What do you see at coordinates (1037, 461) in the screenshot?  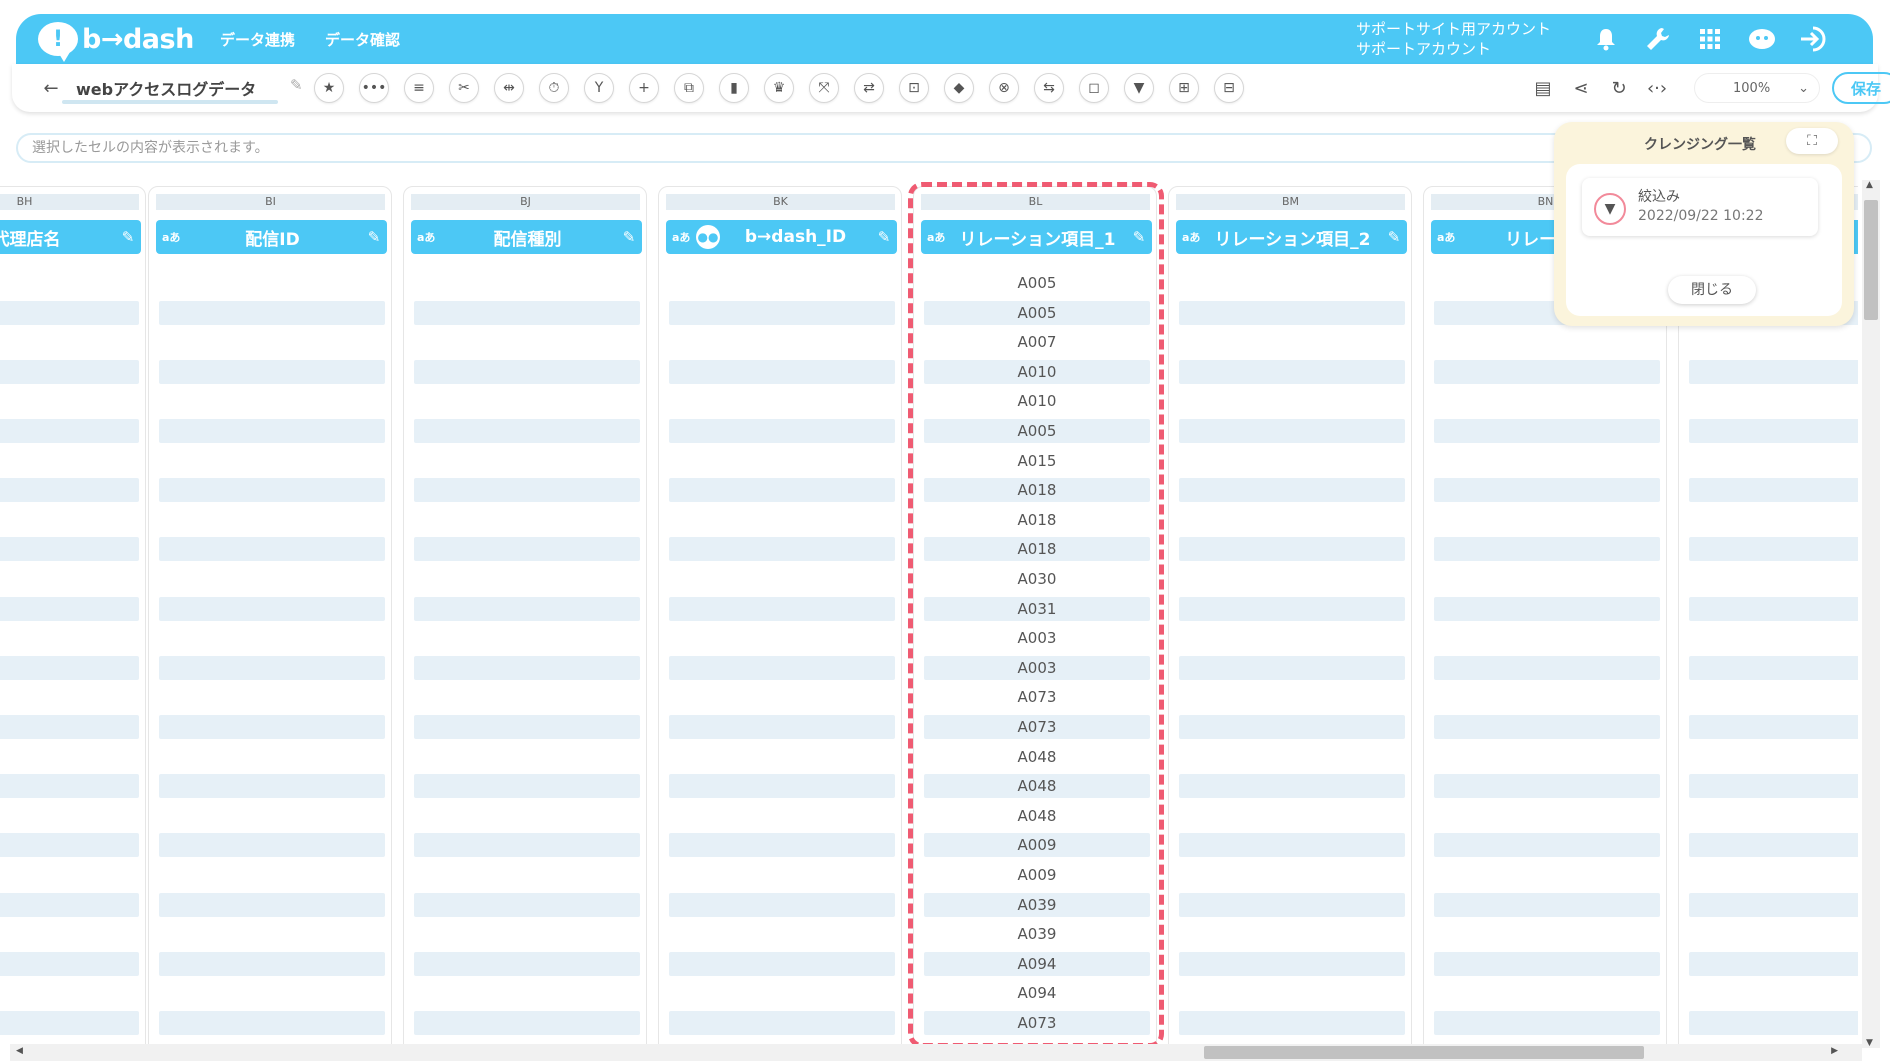 I see `table-cell: A015` at bounding box center [1037, 461].